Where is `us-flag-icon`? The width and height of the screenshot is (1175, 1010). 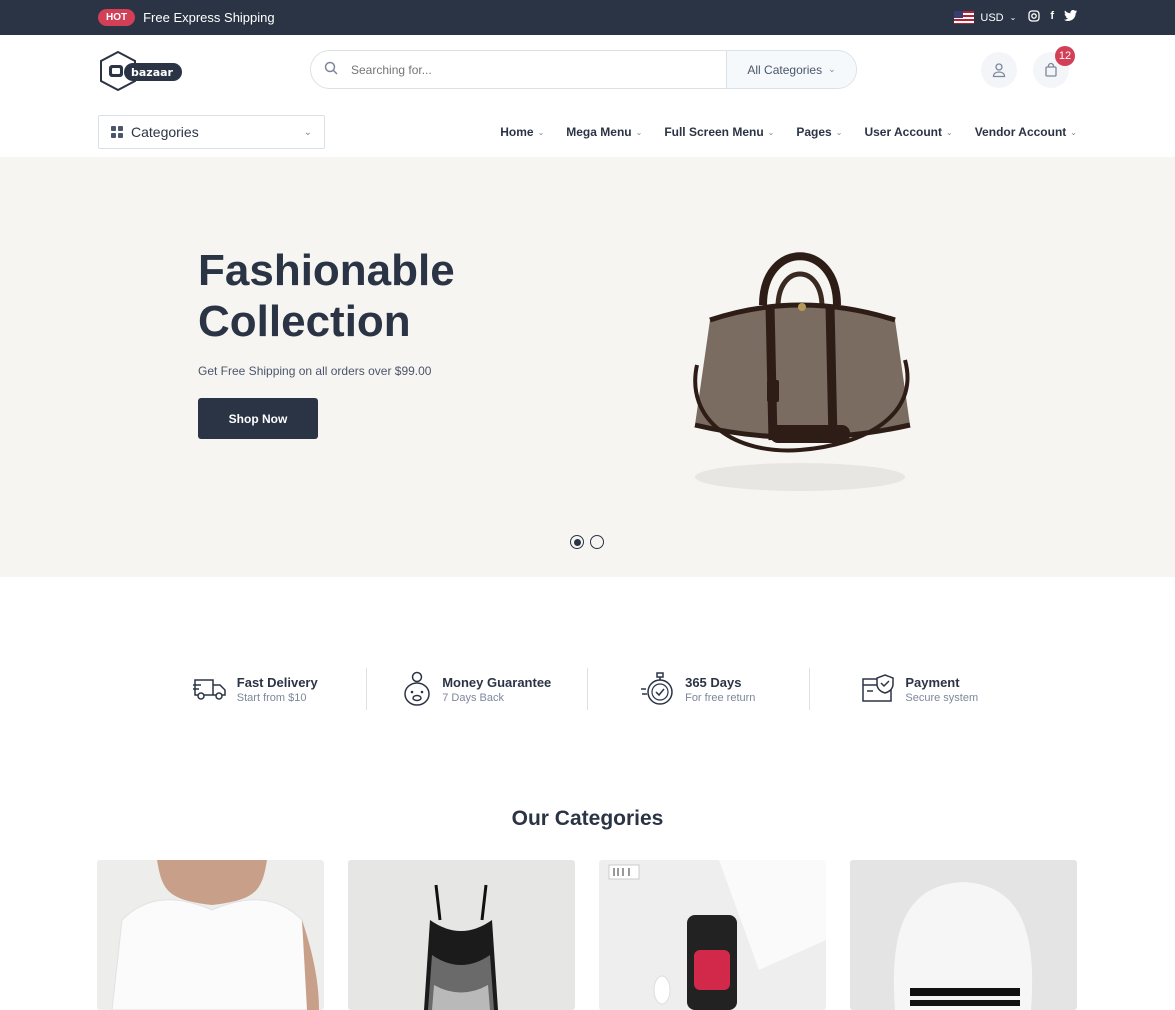 us-flag-icon is located at coordinates (964, 17).